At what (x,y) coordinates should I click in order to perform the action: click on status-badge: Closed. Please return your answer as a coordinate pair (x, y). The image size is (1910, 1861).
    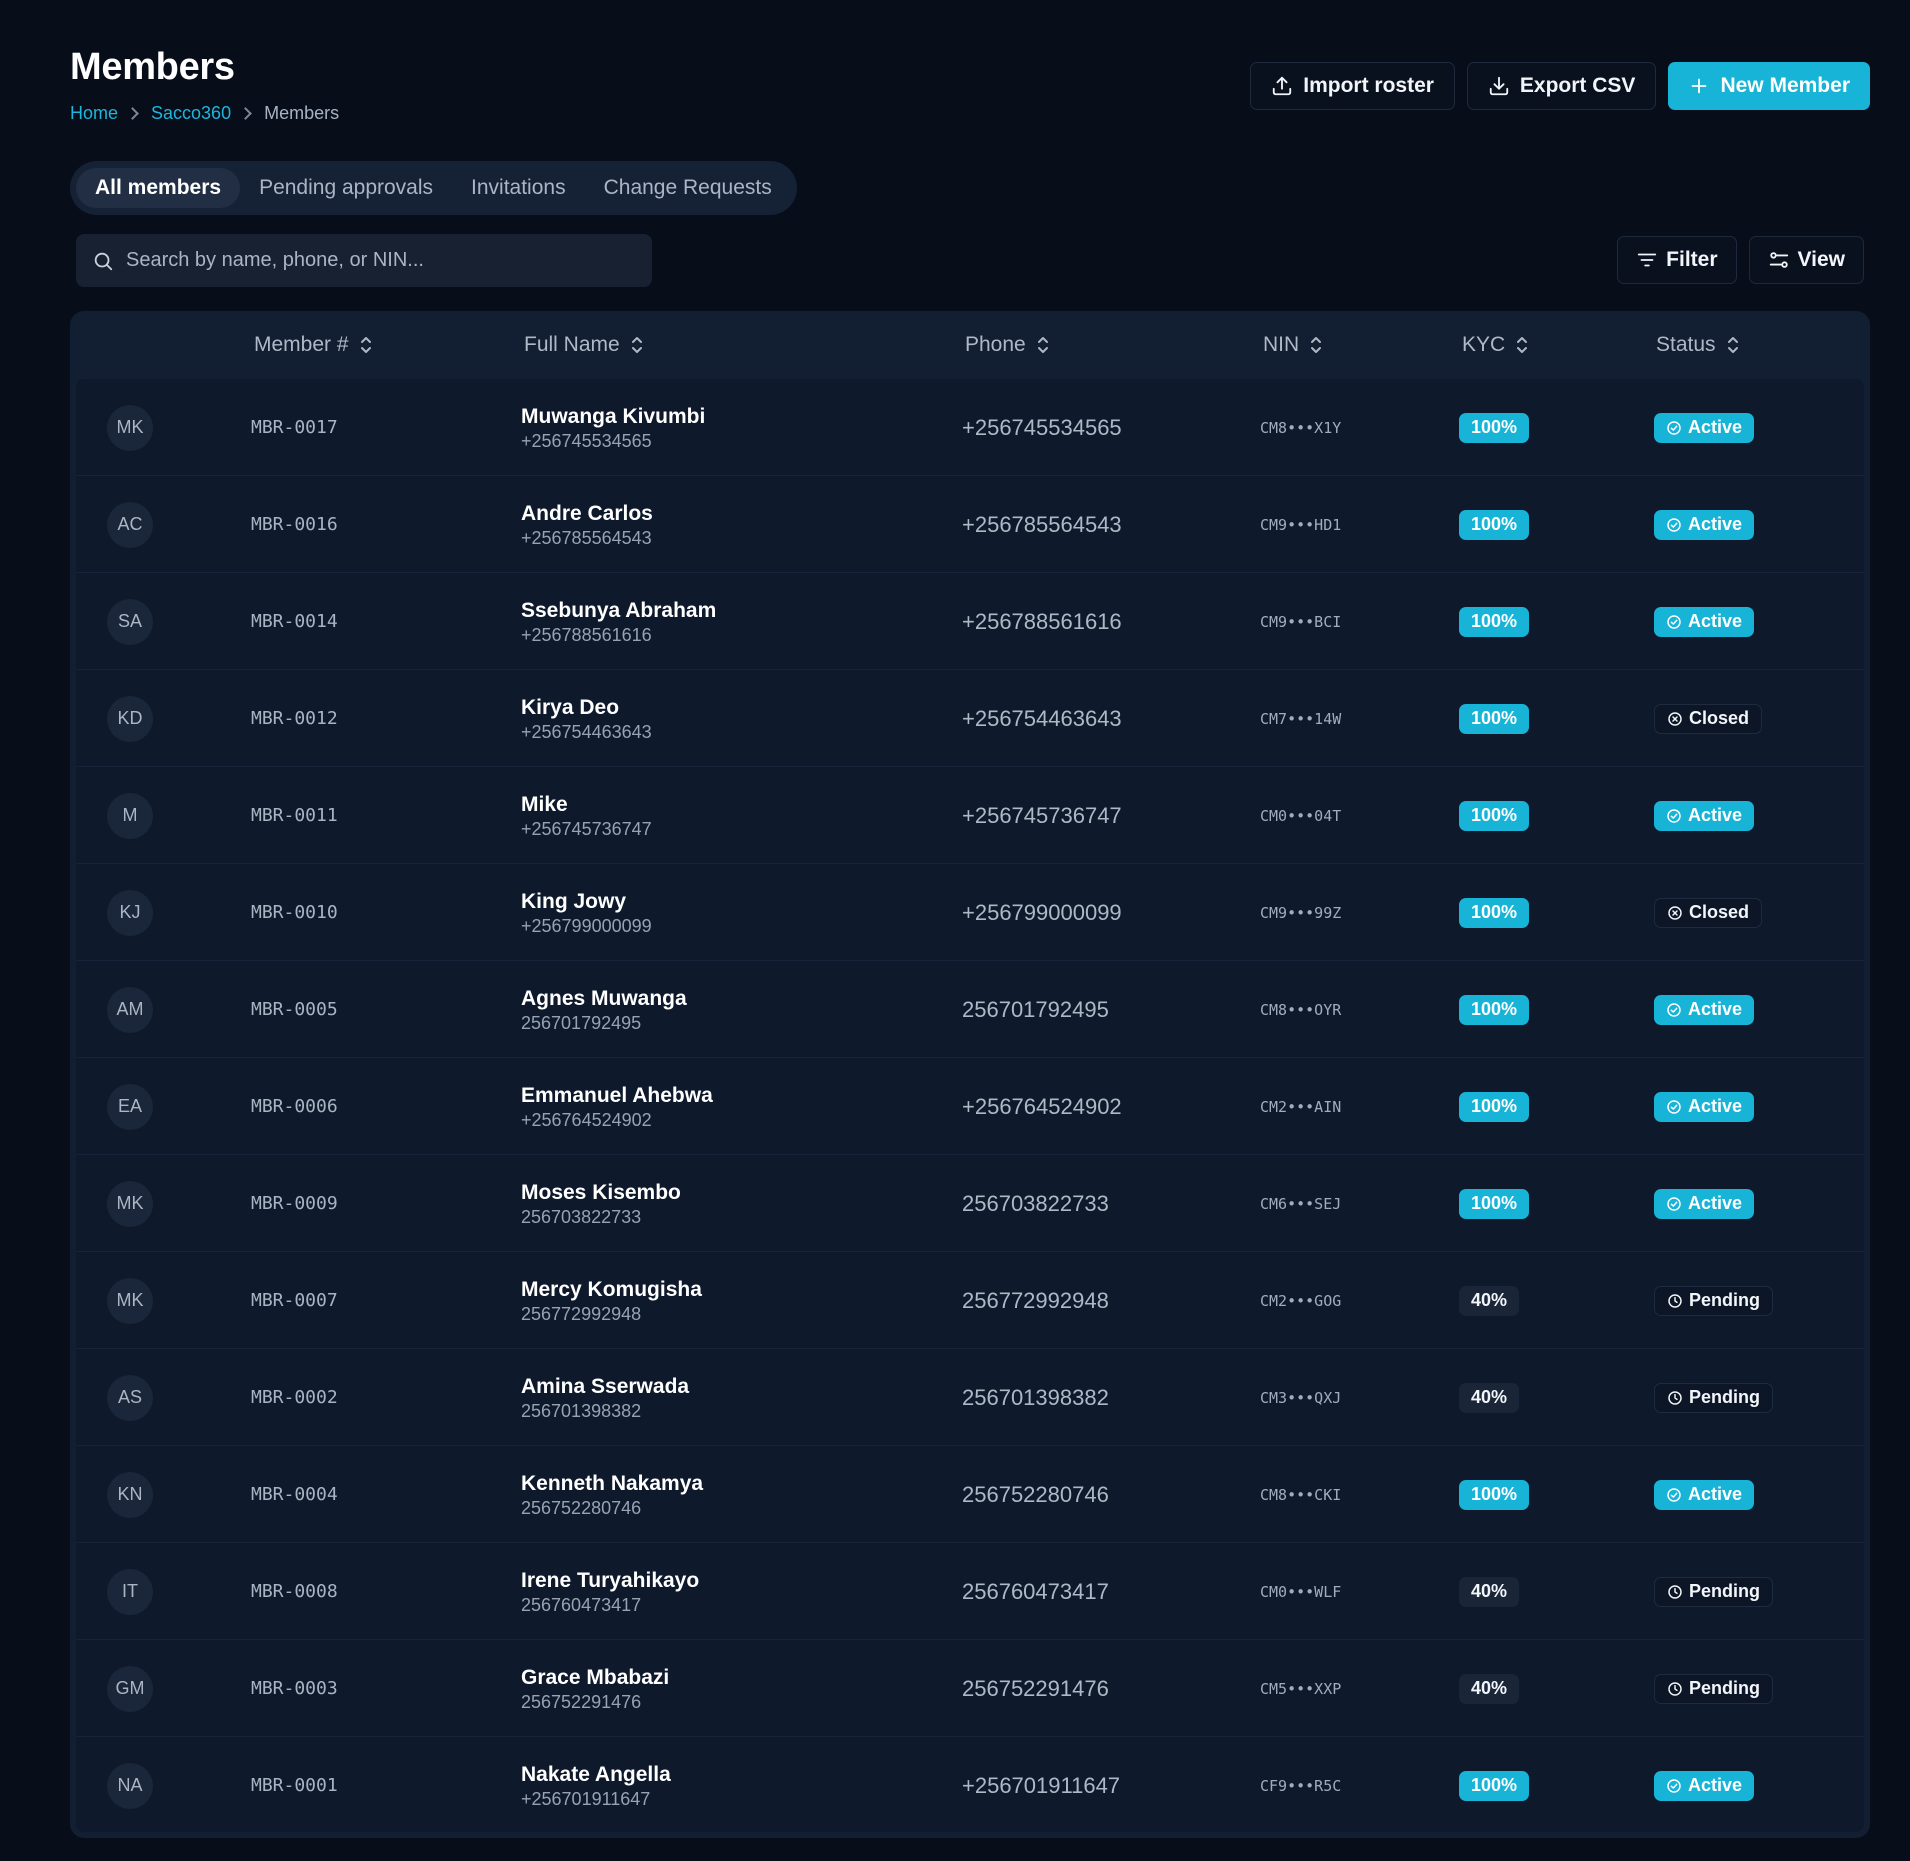
    Looking at the image, I should click on (1708, 718).